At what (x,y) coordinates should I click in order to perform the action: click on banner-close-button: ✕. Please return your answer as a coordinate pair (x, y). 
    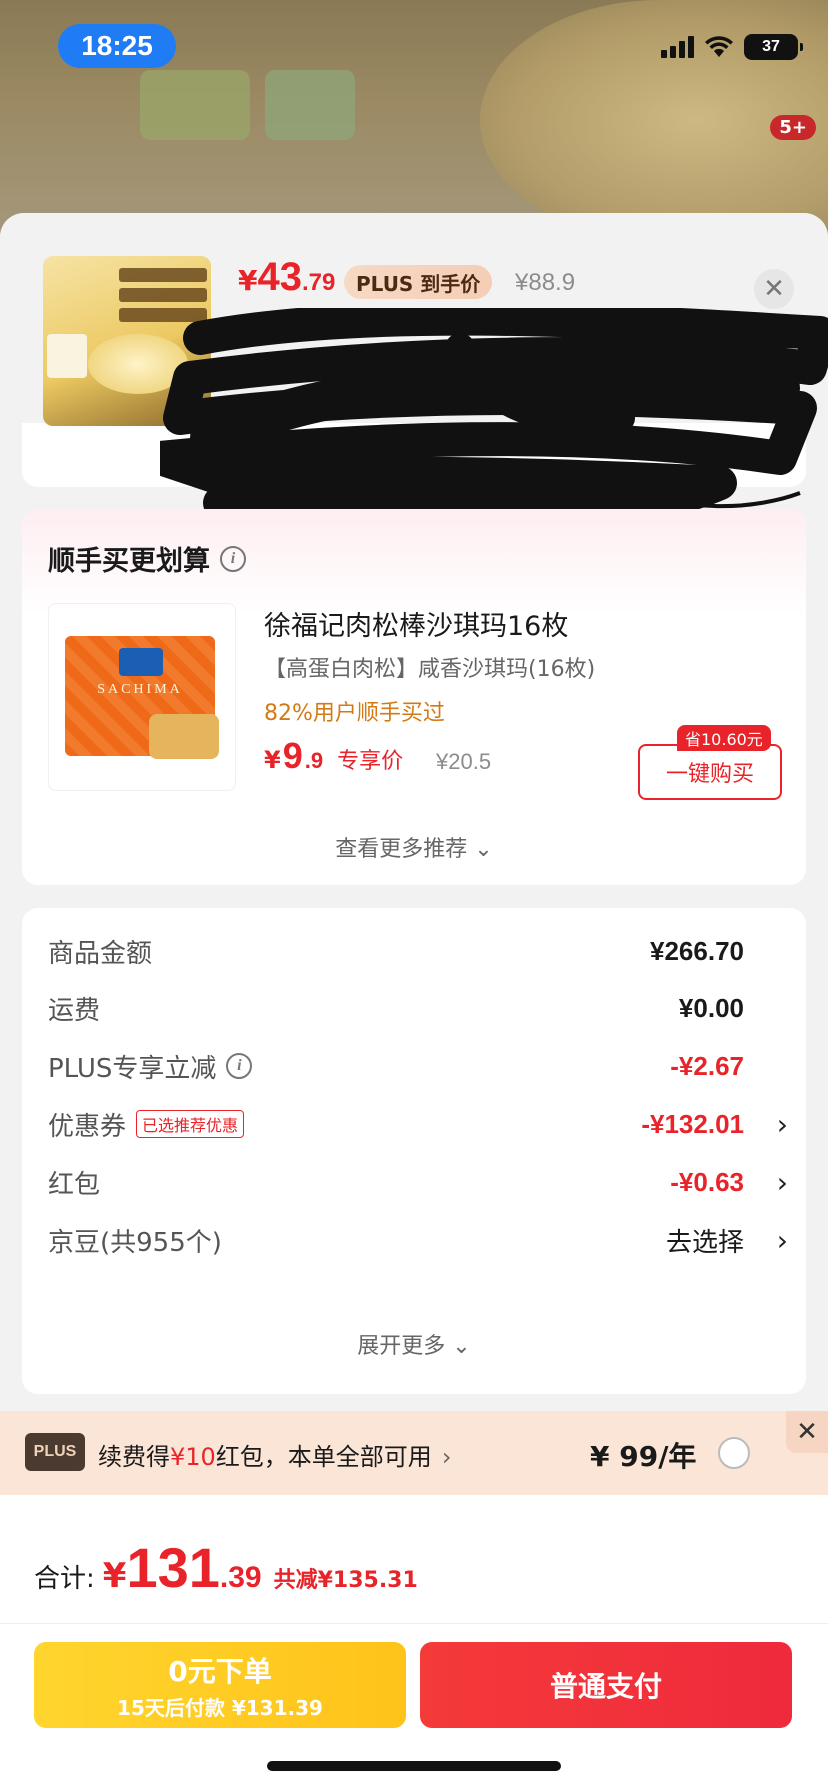
    Looking at the image, I should click on (807, 1432).